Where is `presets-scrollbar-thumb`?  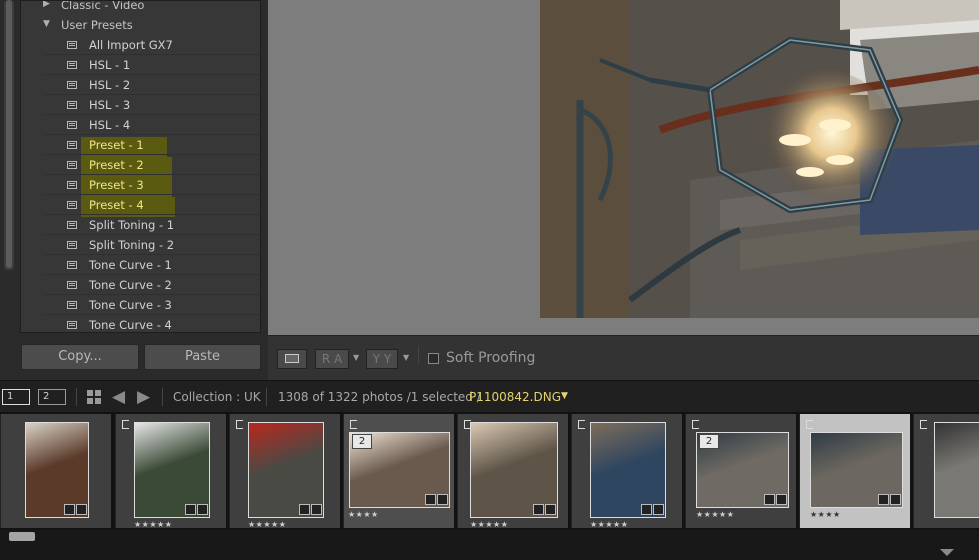 presets-scrollbar-thumb is located at coordinates (9, 134).